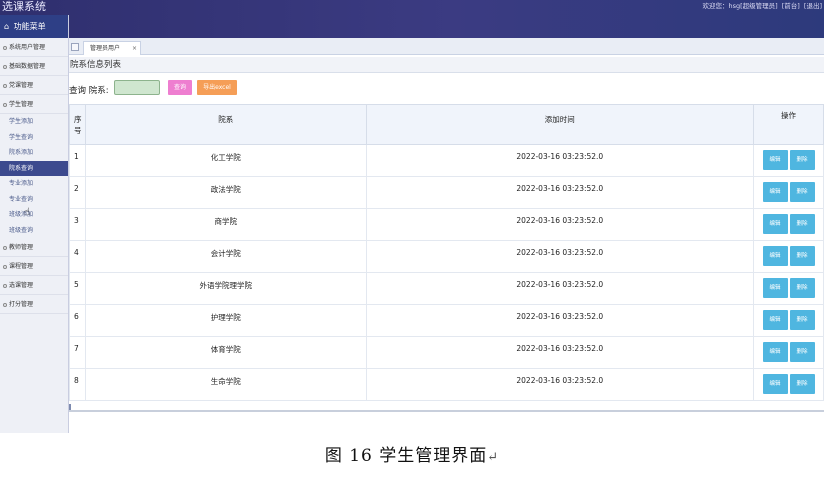  What do you see at coordinates (34, 231) in the screenshot?
I see `sidebar-item: 班级查询` at bounding box center [34, 231].